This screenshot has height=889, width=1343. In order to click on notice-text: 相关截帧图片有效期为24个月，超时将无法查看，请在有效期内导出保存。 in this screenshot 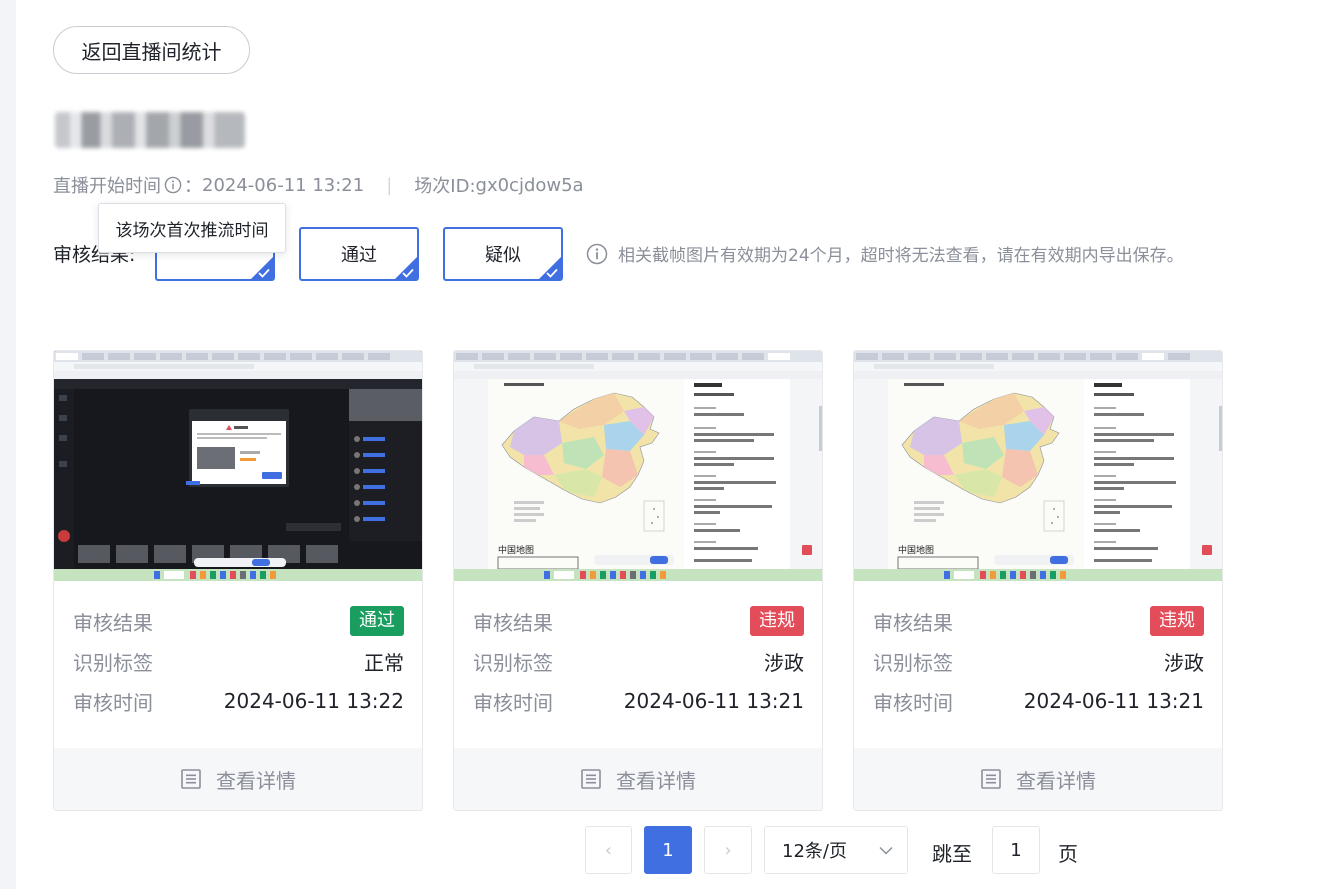, I will do `click(901, 256)`.